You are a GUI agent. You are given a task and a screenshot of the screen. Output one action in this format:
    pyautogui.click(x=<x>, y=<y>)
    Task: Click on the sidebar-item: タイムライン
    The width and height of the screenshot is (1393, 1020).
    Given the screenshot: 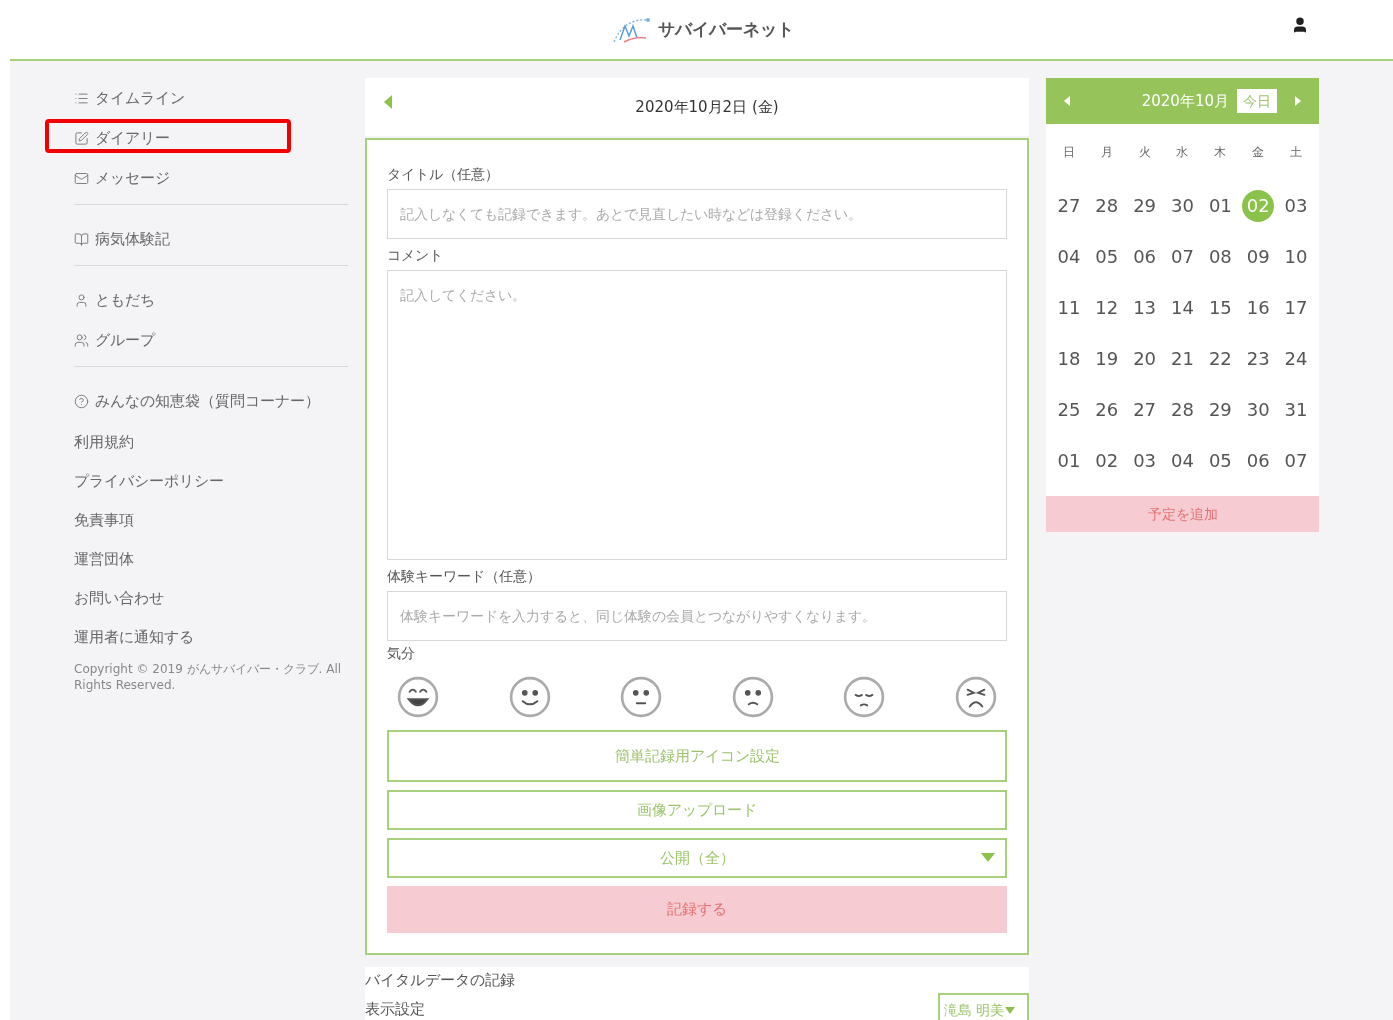 What is the action you would take?
    pyautogui.click(x=129, y=98)
    